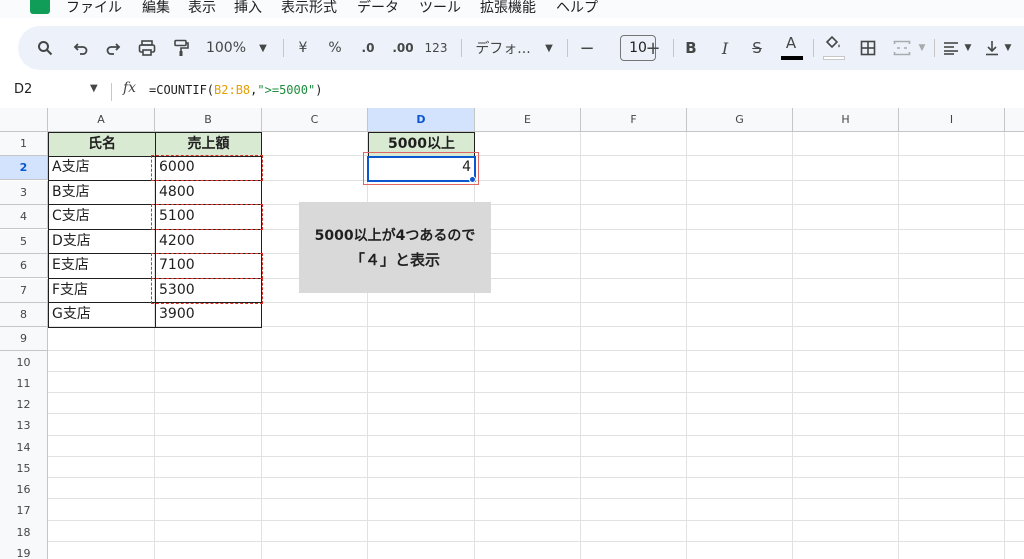 This screenshot has width=1024, height=559. What do you see at coordinates (130, 88) in the screenshot?
I see `fx-icon: fx` at bounding box center [130, 88].